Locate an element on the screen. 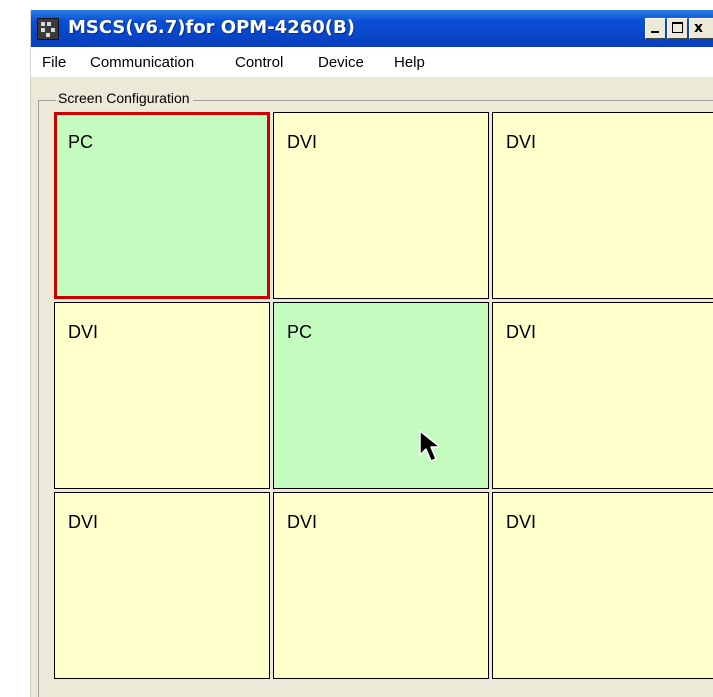  screen-cell-4: DVI is located at coordinates (162, 395).